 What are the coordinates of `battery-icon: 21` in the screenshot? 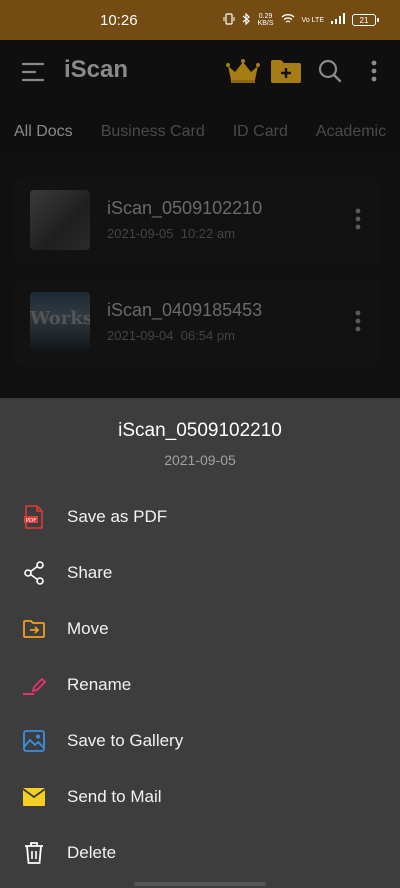 It's located at (365, 20).